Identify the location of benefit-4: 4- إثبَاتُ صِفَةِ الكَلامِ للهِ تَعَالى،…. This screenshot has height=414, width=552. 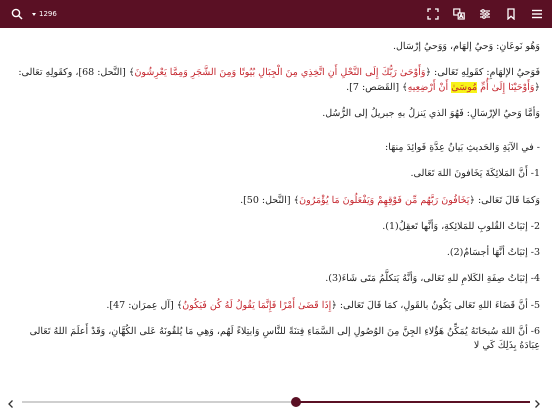
(432, 279).